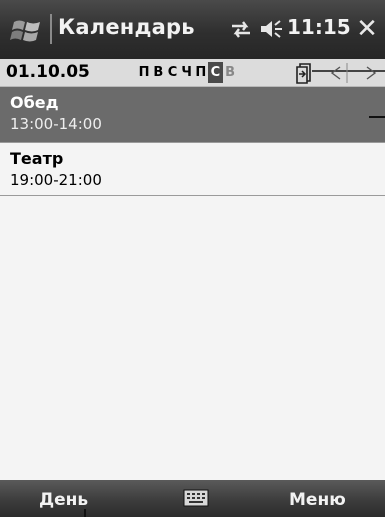  I want to click on close-button: ✕, so click(367, 29).